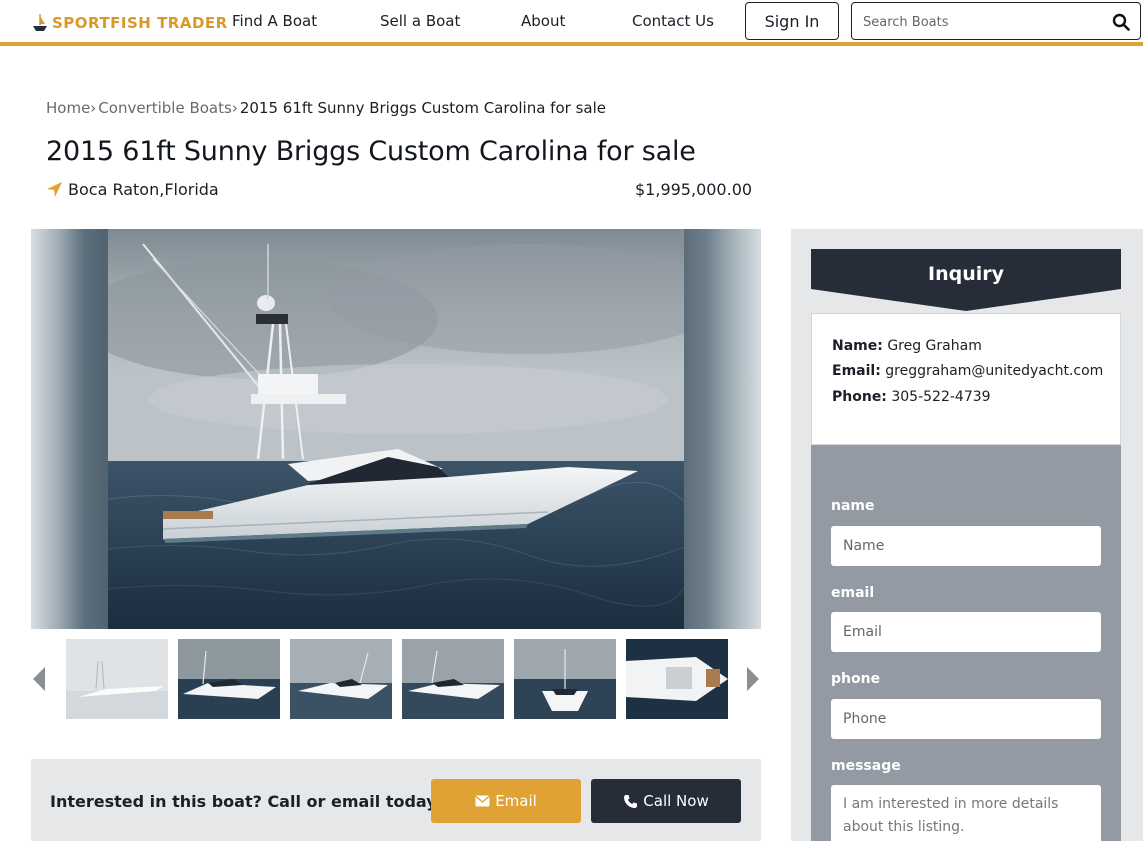  Describe the element at coordinates (54, 189) in the screenshot. I see `location-arrow-icon` at that location.